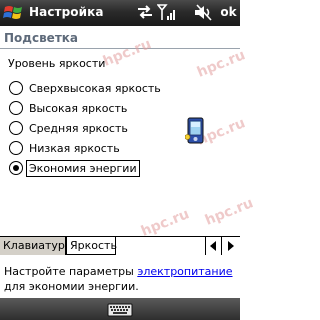 Image resolution: width=320 pixels, height=320 pixels. What do you see at coordinates (145, 12) in the screenshot?
I see `connectivity-arrows-icon` at bounding box center [145, 12].